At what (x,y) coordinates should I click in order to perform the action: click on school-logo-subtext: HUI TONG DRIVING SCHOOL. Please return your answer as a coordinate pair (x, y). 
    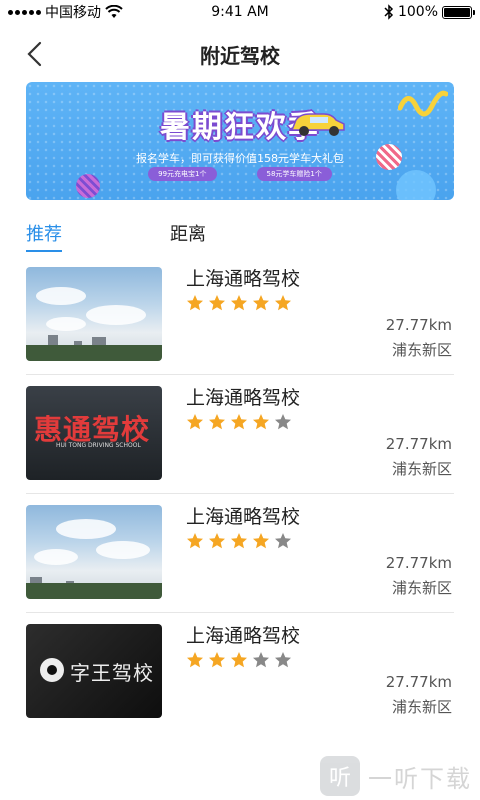
    Looking at the image, I should click on (98, 445).